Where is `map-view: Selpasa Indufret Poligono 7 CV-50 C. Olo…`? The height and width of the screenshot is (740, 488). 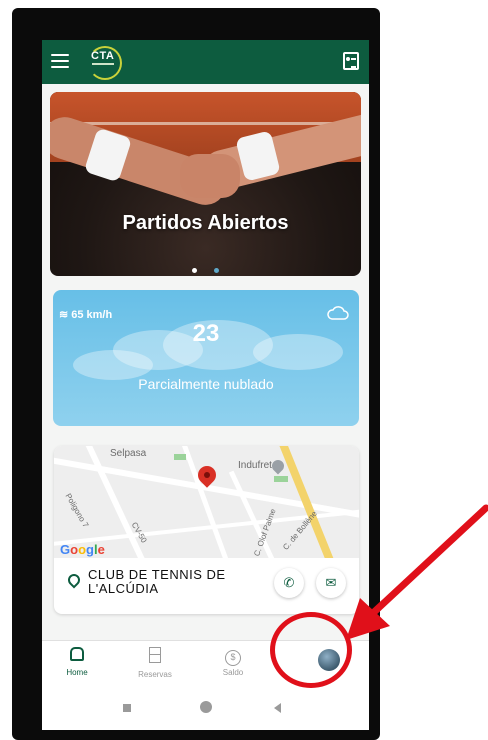 map-view: Selpasa Indufret Poligono 7 CV-50 C. Olo… is located at coordinates (206, 502).